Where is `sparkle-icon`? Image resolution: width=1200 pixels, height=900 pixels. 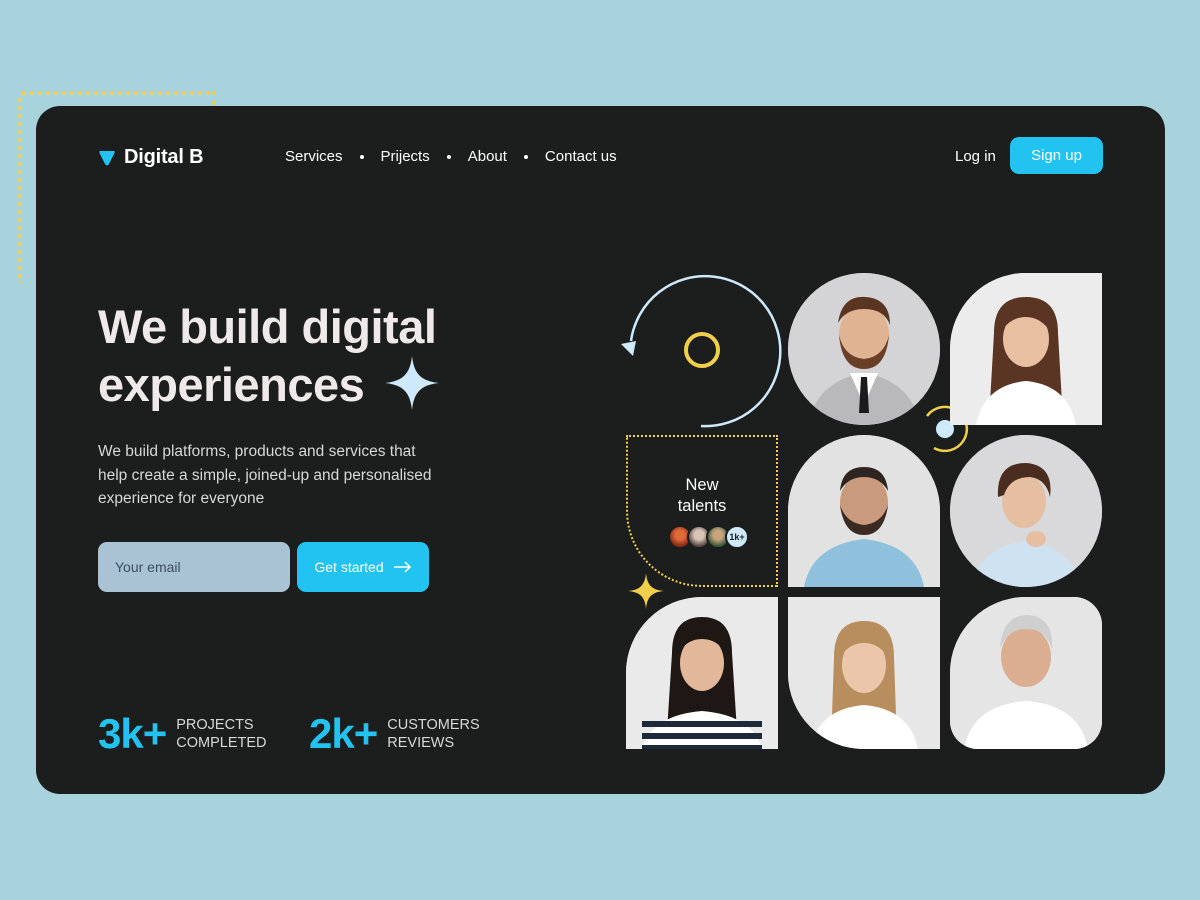
sparkle-icon is located at coordinates (412, 383).